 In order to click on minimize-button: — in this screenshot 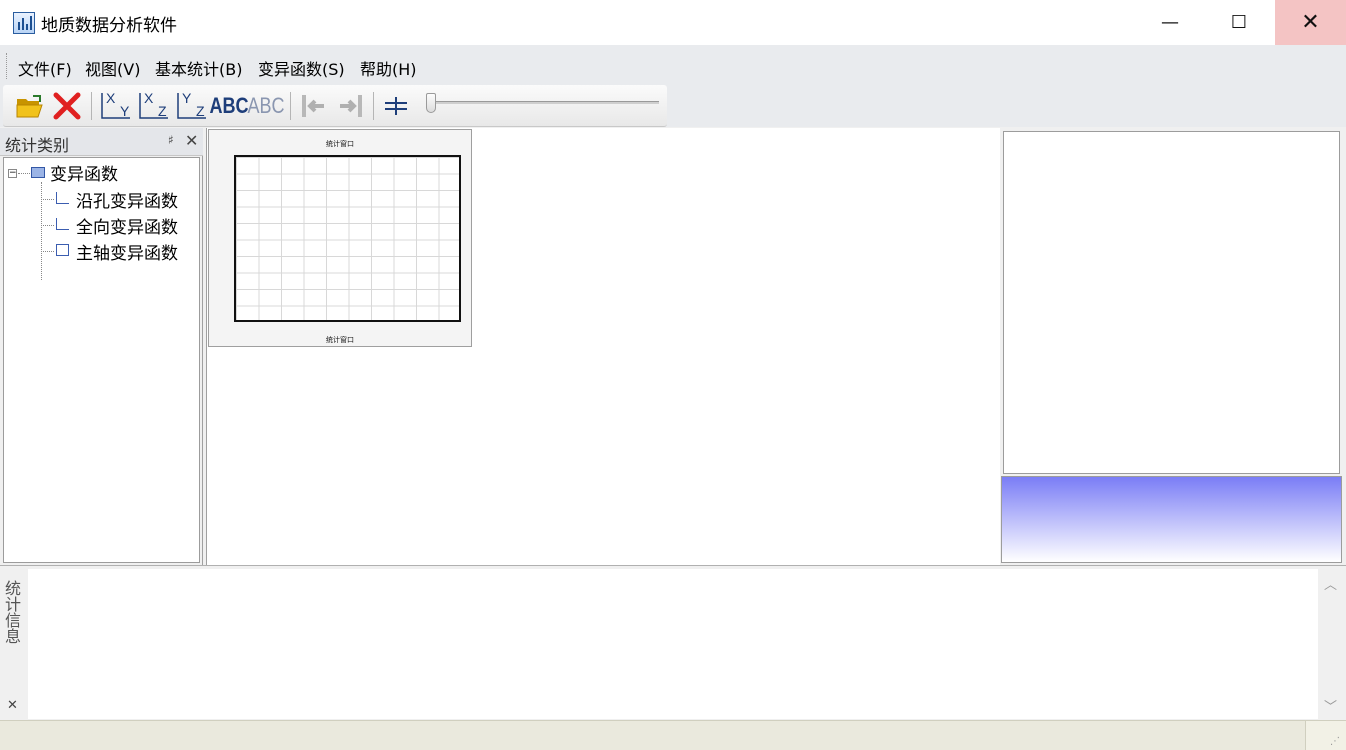, I will do `click(1170, 22)`.